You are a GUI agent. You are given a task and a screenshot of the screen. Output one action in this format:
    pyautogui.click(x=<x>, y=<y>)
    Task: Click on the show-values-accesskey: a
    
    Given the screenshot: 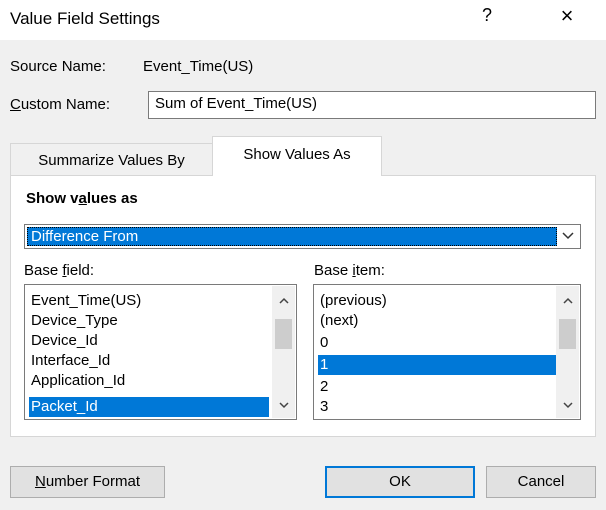 What is the action you would take?
    pyautogui.click(x=82, y=198)
    